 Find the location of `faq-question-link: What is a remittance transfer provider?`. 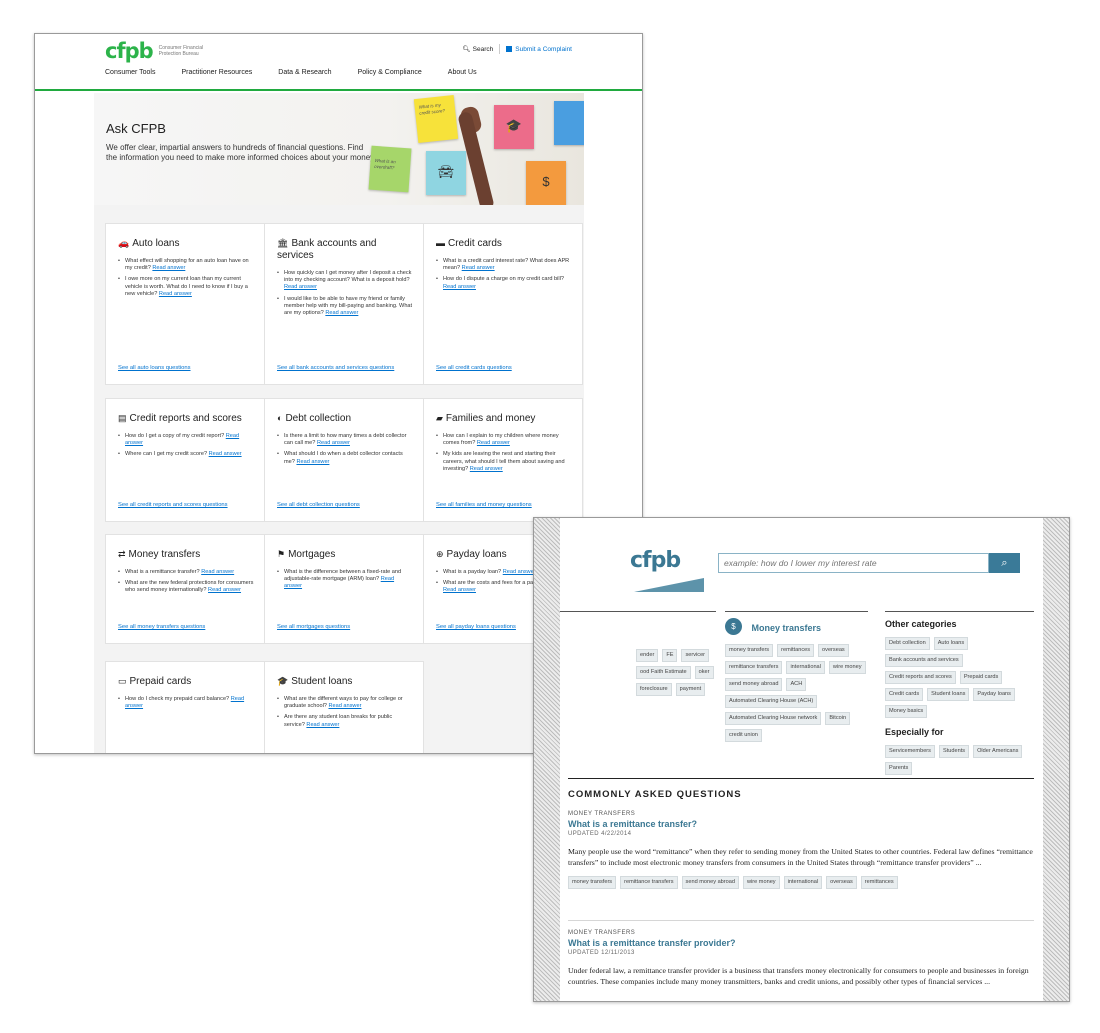

faq-question-link: What is a remittance transfer provider? is located at coordinates (801, 943).